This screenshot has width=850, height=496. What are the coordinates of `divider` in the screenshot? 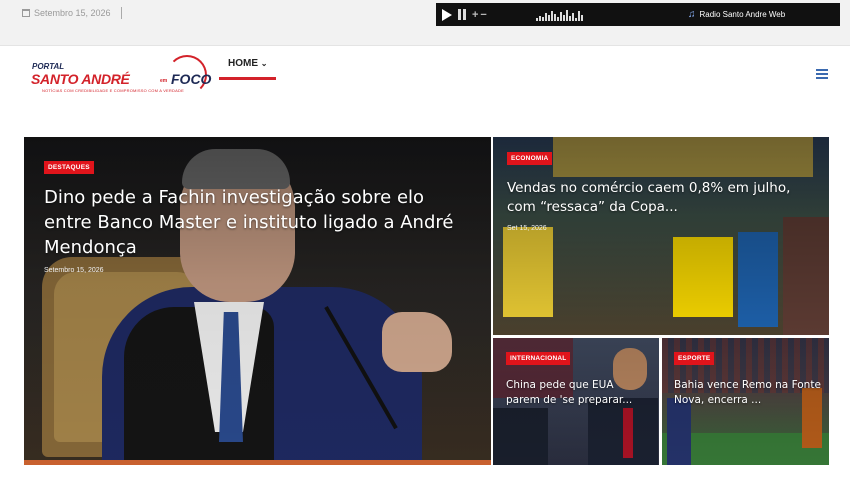 It's located at (121, 13).